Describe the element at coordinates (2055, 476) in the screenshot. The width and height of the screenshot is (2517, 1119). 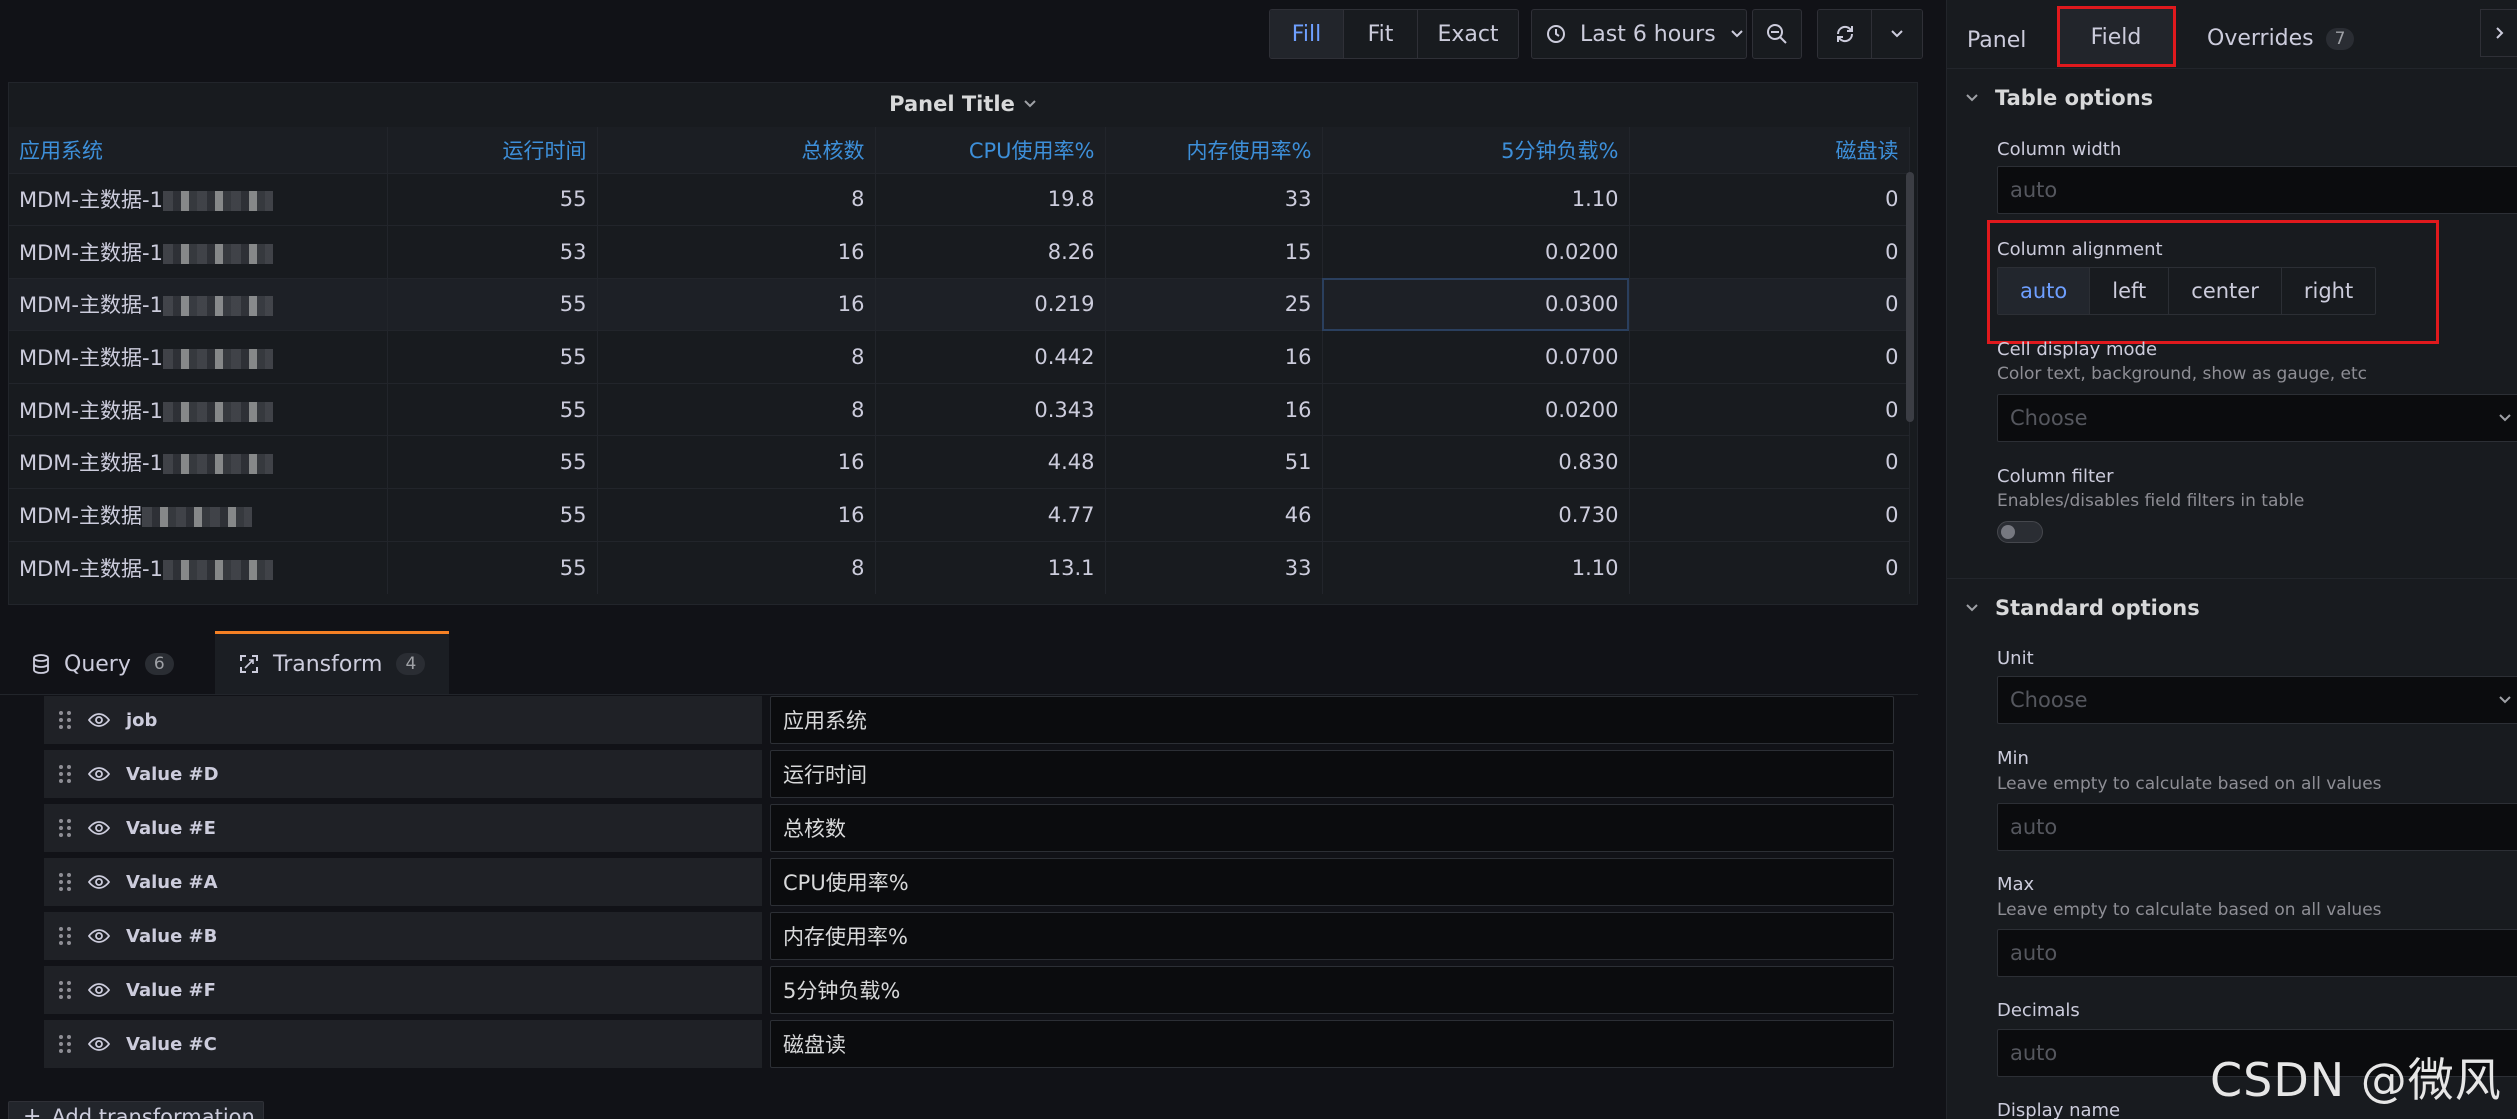
I see `column-filter-label: Column filter` at that location.